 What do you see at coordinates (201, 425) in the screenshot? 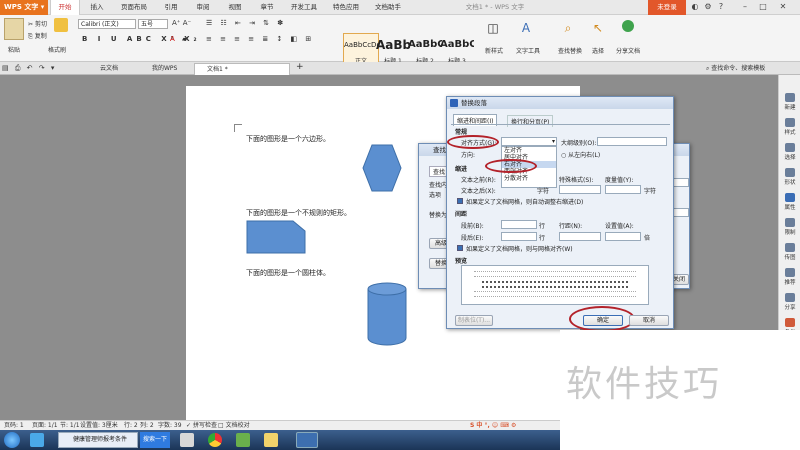
I see `status-spell: ✓ 拼写检查` at bounding box center [201, 425].